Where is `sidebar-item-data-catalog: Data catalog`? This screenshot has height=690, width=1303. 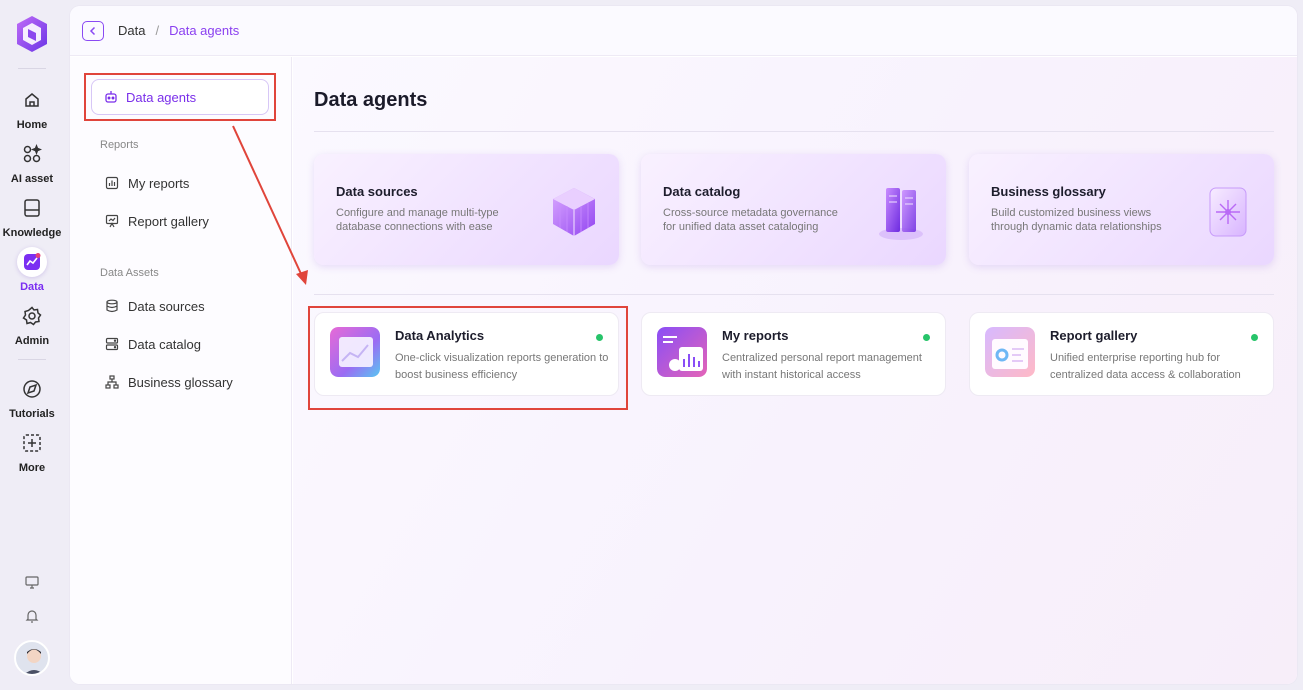
sidebar-item-data-catalog: Data catalog is located at coordinates (152, 344).